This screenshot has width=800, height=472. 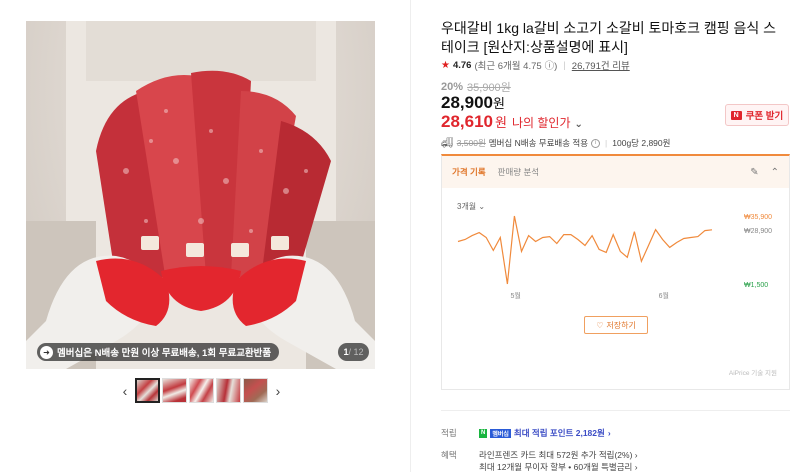 What do you see at coordinates (449, 455) in the screenshot?
I see `benefit-label: 혜택` at bounding box center [449, 455].